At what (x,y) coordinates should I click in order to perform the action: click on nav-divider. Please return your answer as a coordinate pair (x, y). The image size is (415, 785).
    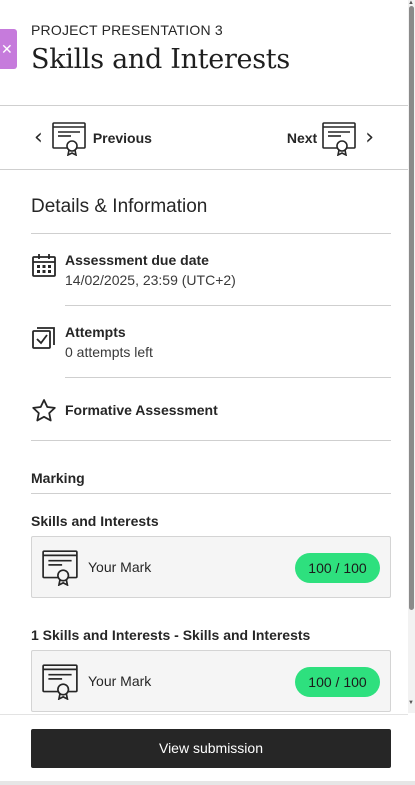
    Looking at the image, I should click on (204, 169).